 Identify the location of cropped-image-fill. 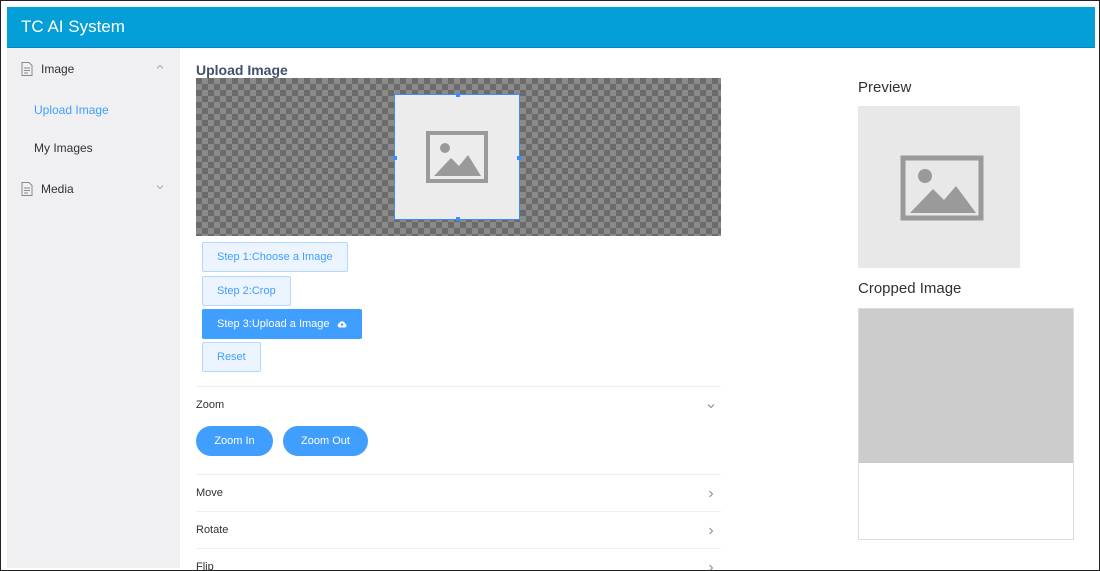
(966, 386).